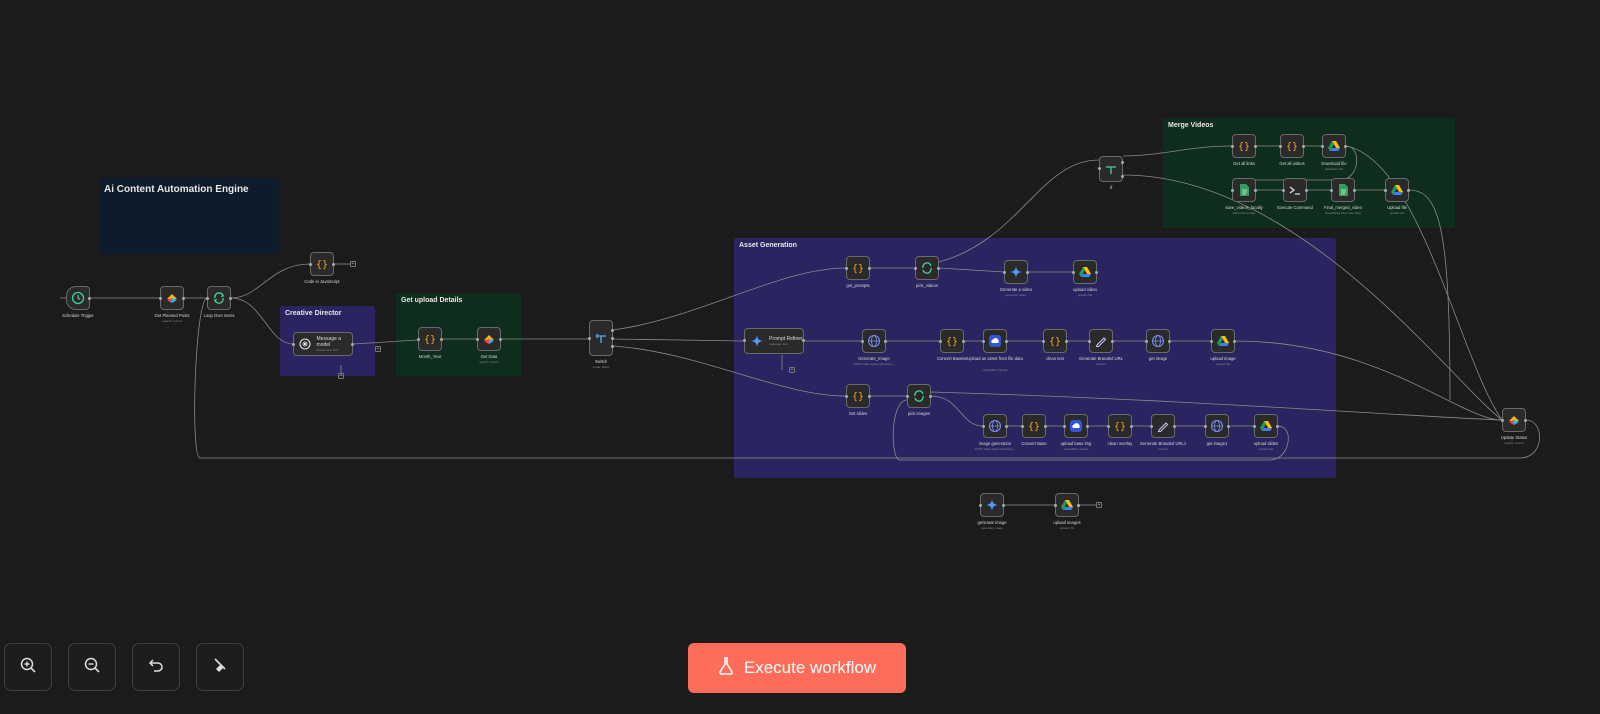  I want to click on undo-button, so click(156, 667).